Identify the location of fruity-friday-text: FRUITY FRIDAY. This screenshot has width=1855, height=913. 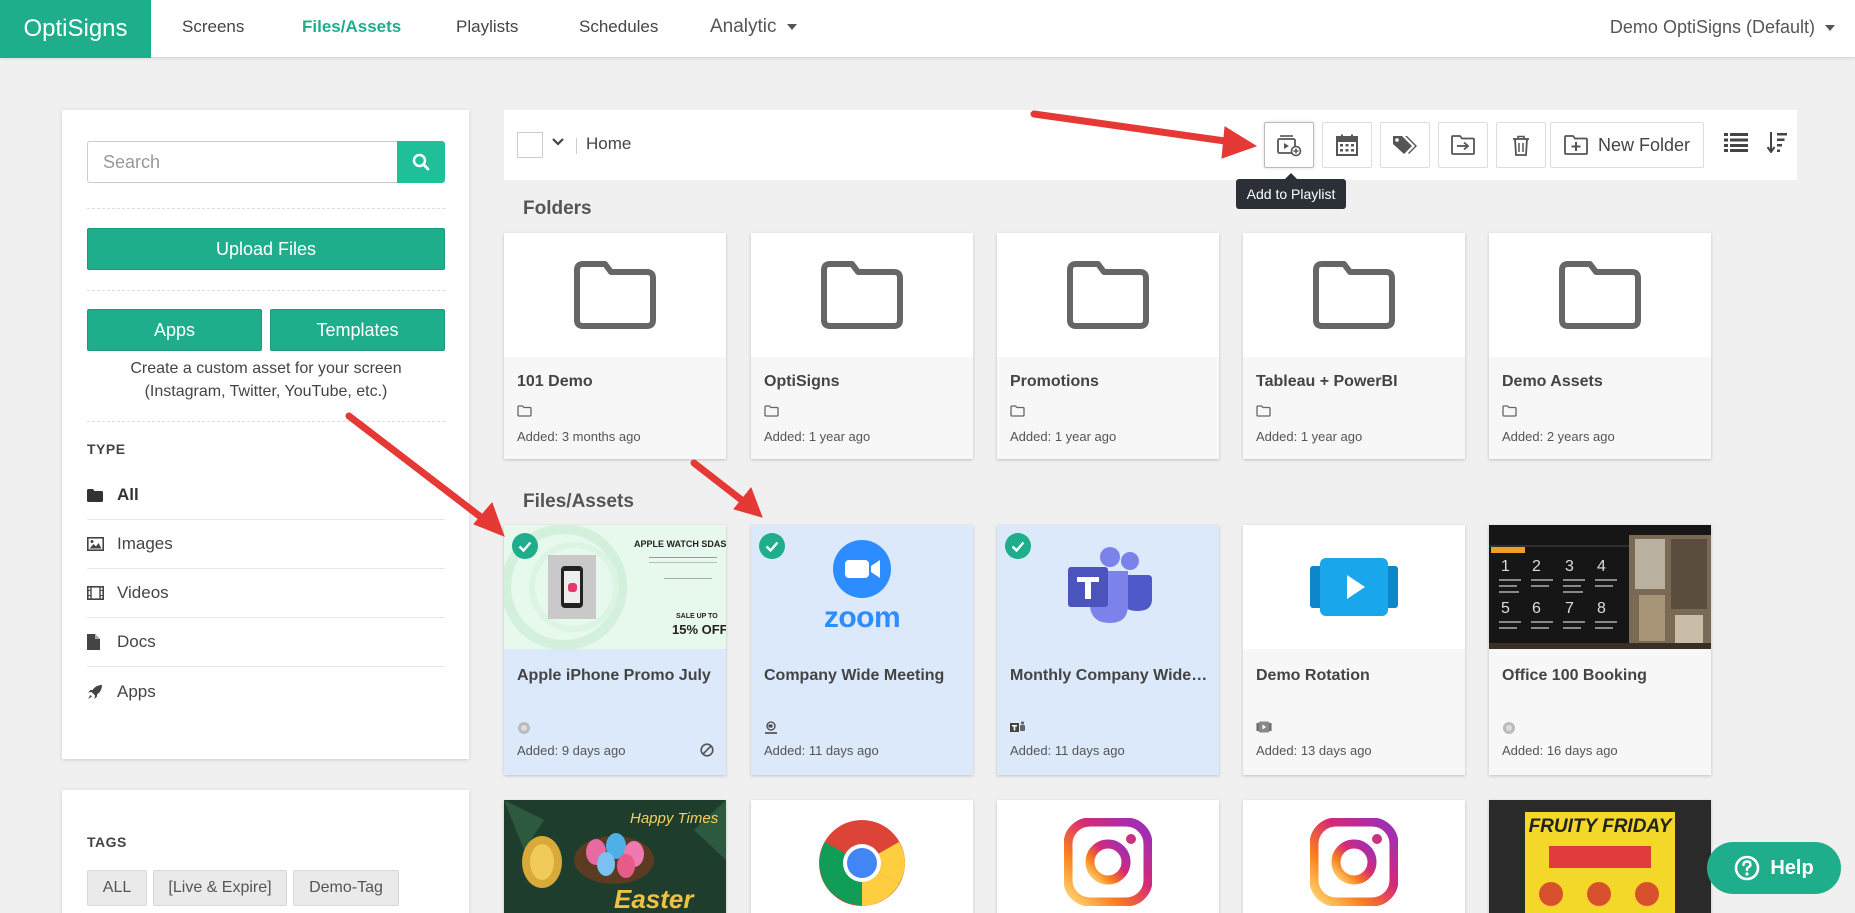
(1600, 826).